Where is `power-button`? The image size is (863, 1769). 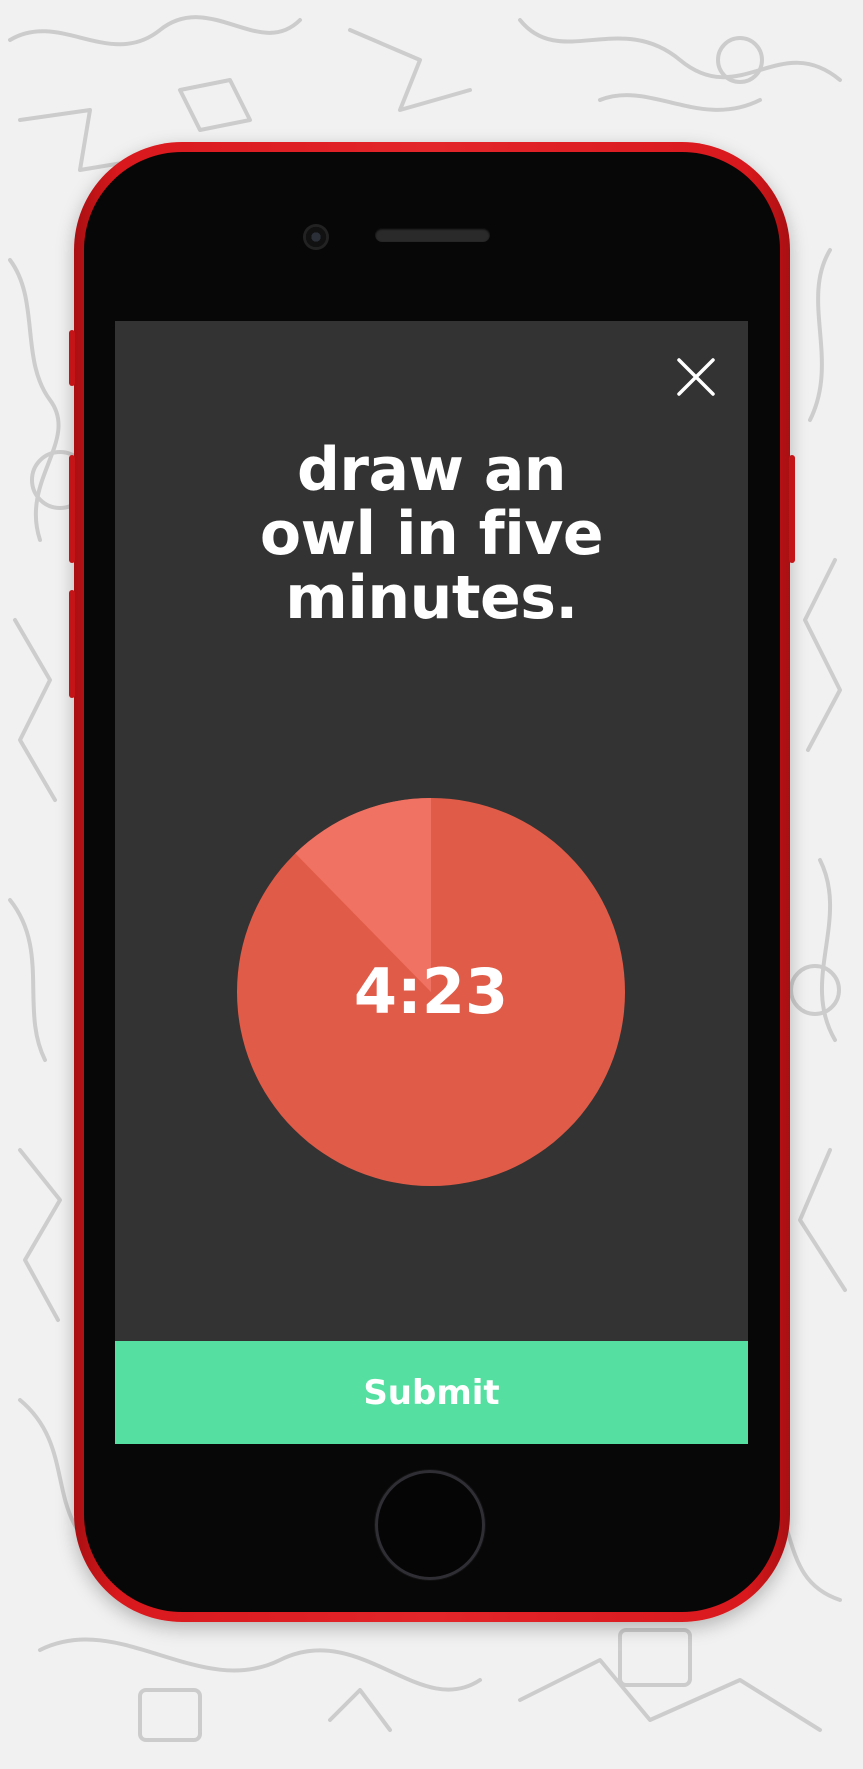
power-button is located at coordinates (792, 509).